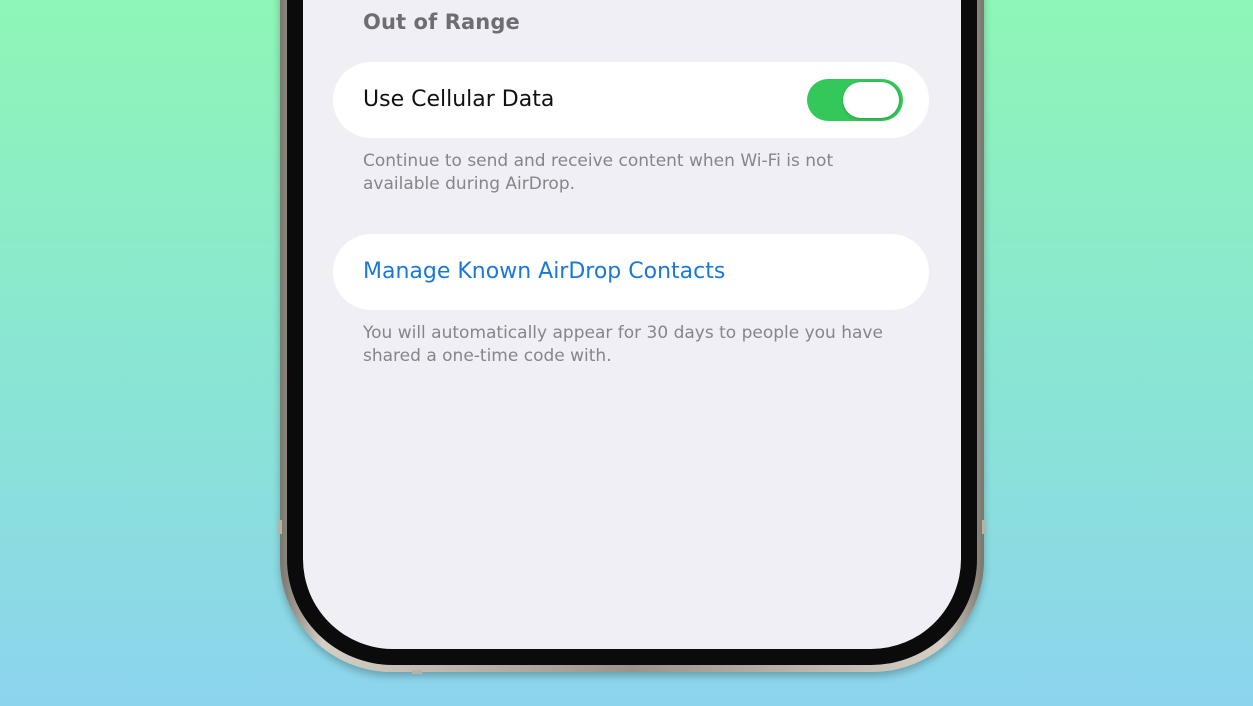 The height and width of the screenshot is (706, 1253). Describe the element at coordinates (631, 100) in the screenshot. I see `use-cellular-data-cell: Use Cellular Data` at that location.